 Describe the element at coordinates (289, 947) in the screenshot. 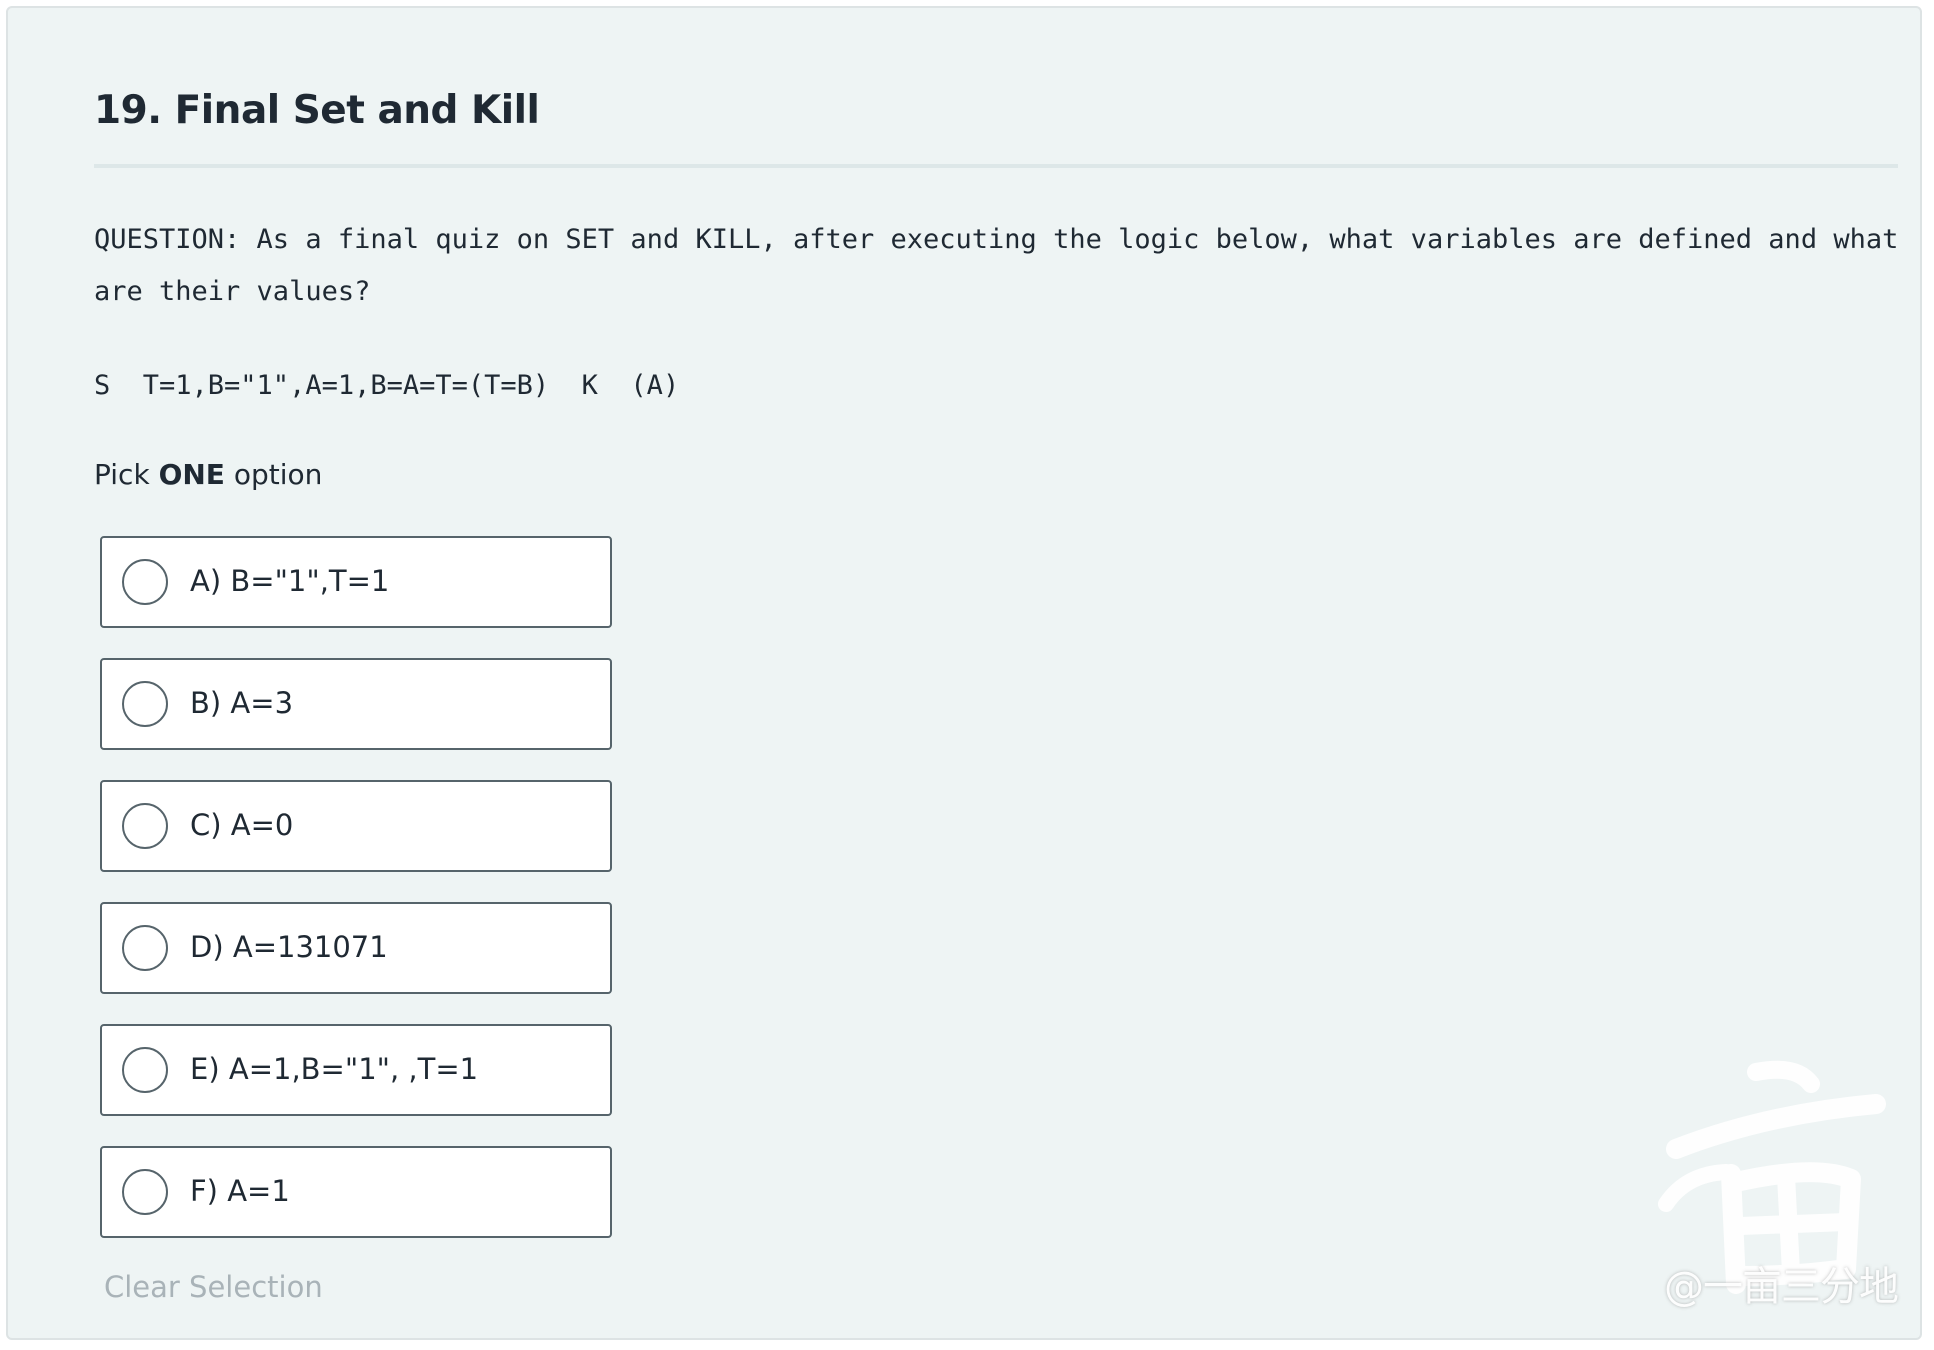

I see `option-label: D) A=131071` at that location.